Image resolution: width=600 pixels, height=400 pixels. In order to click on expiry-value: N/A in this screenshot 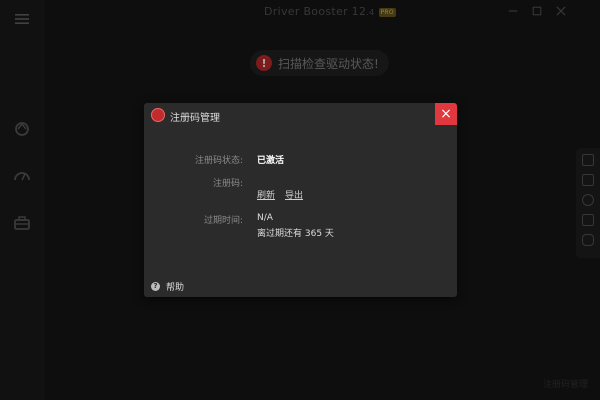, I will do `click(265, 218)`.